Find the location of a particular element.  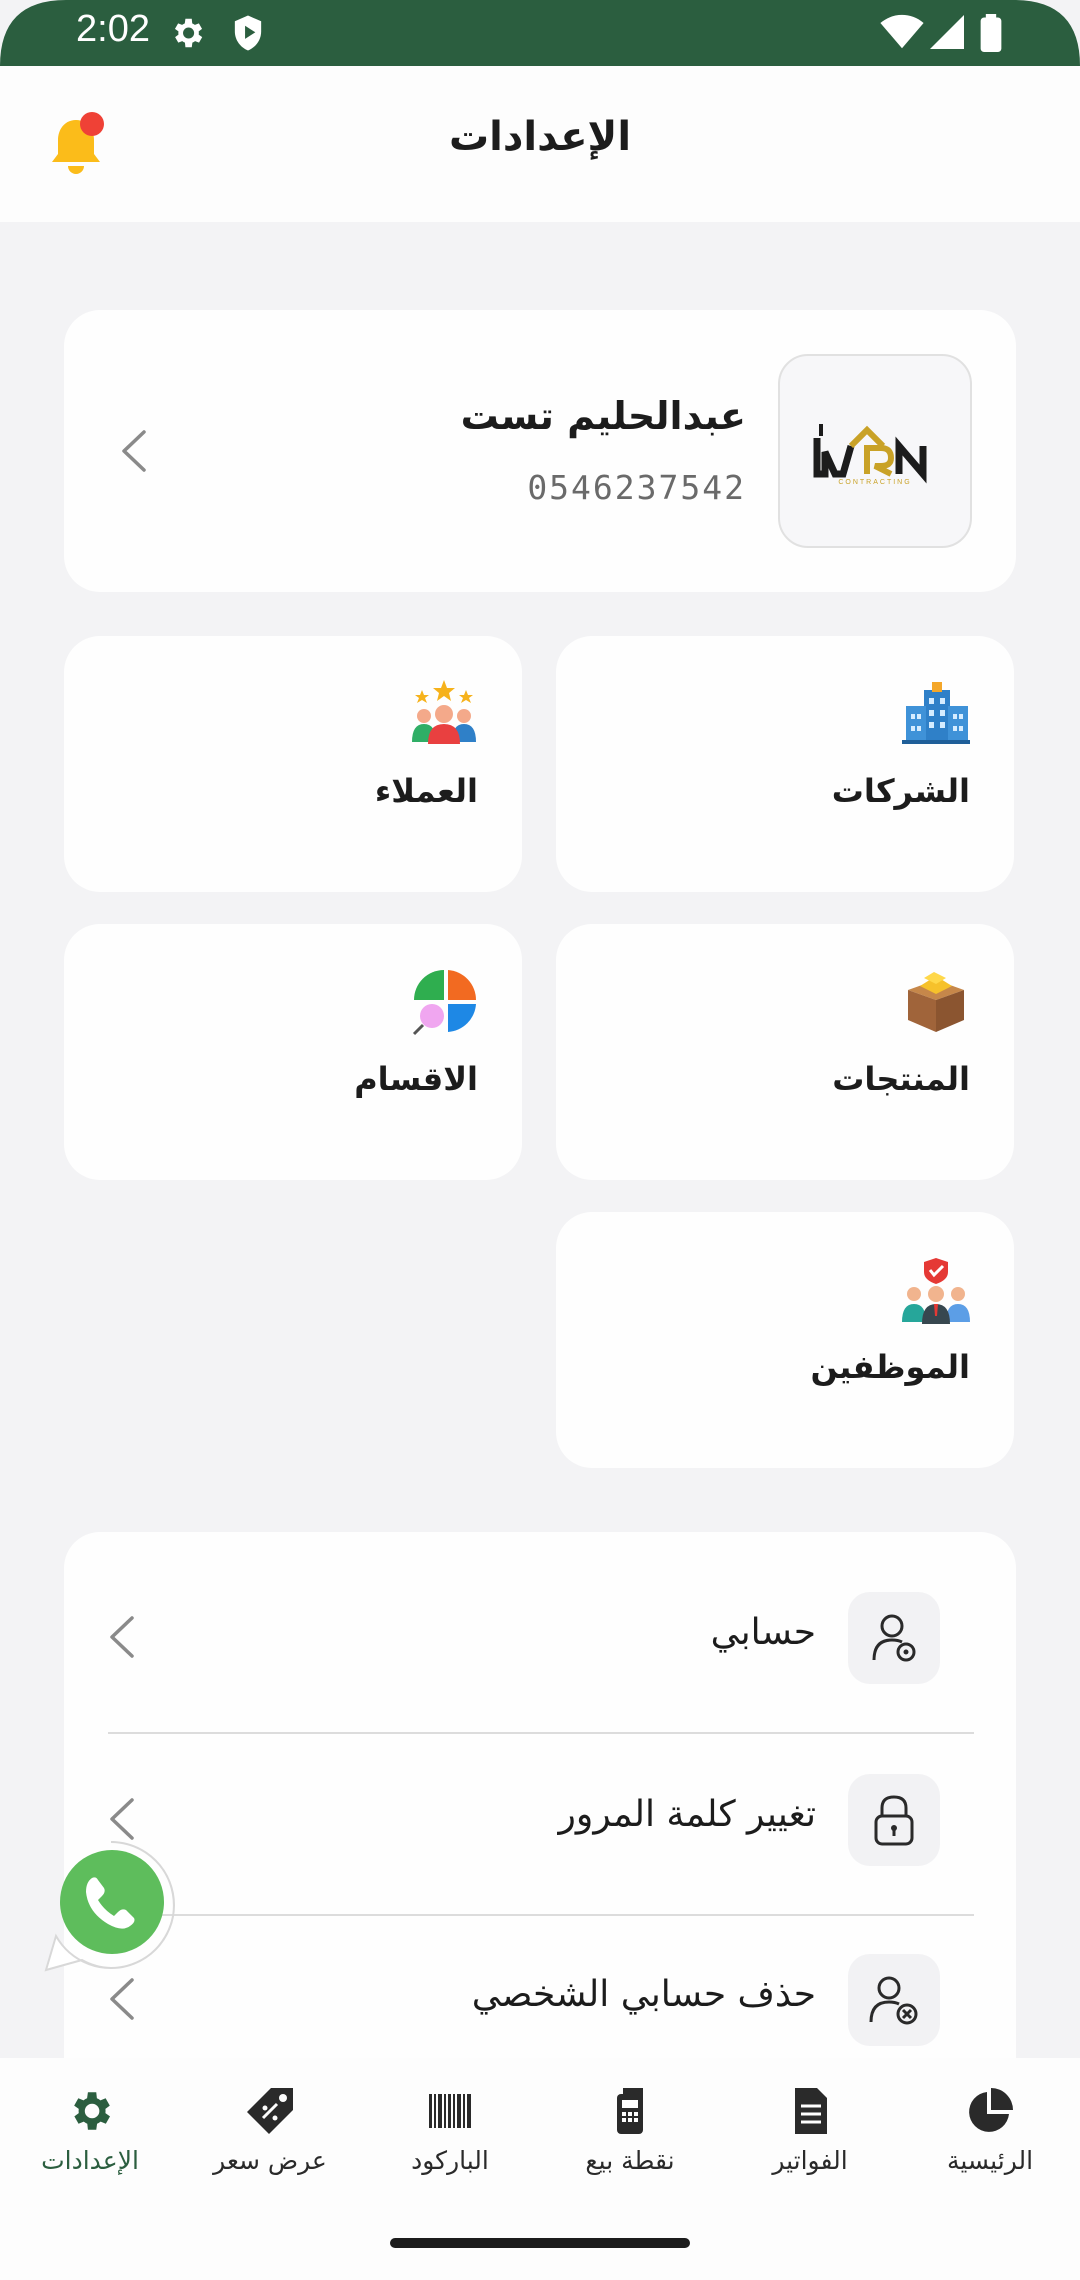

user-gear-icon is located at coordinates (894, 1638).